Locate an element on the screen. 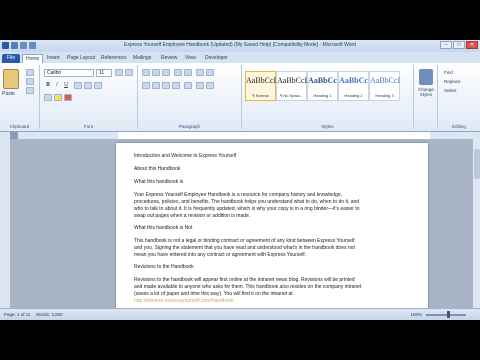 The width and height of the screenshot is (480, 360). bold-button: B is located at coordinates (48, 85).